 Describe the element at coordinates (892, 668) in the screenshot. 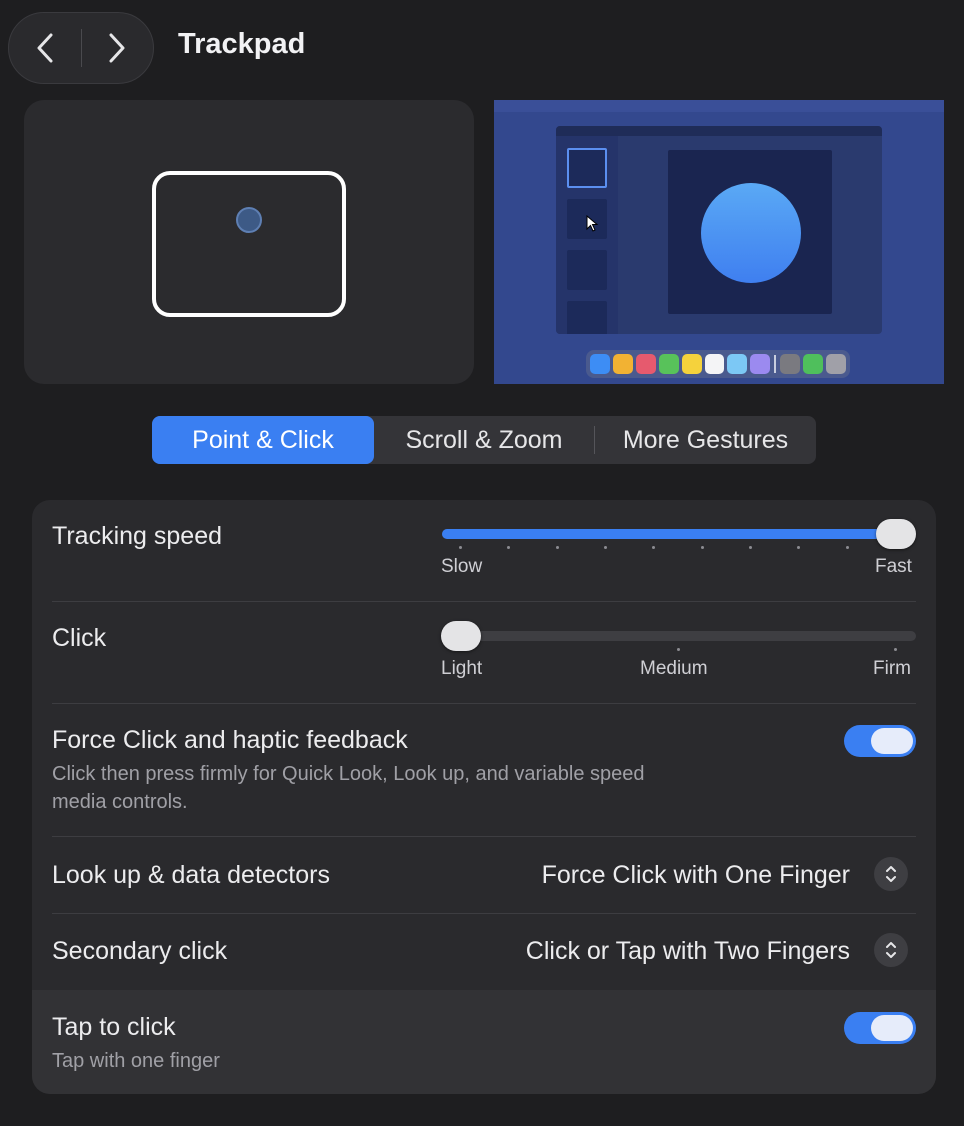

I see `click-firm-label: Firm` at that location.